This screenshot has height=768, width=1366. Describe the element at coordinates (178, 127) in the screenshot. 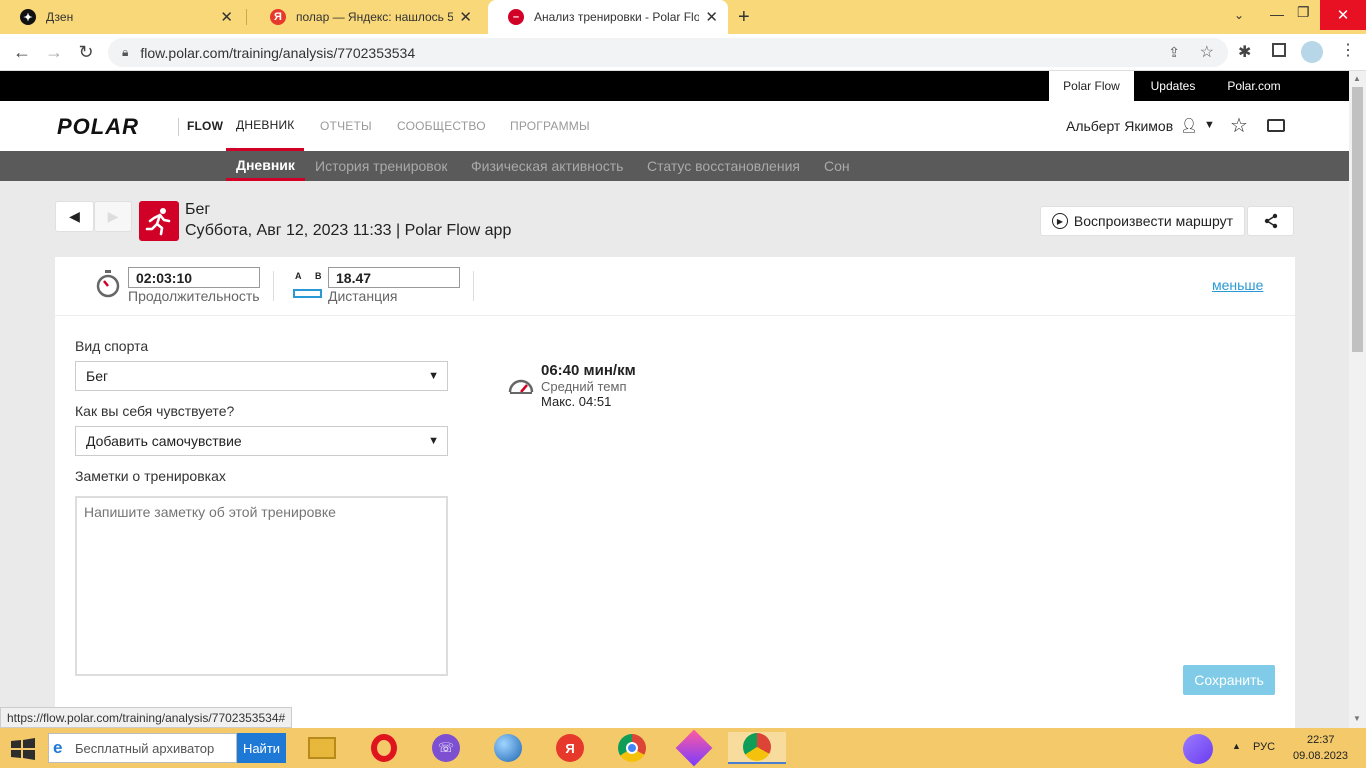

I see `logo-divider` at that location.